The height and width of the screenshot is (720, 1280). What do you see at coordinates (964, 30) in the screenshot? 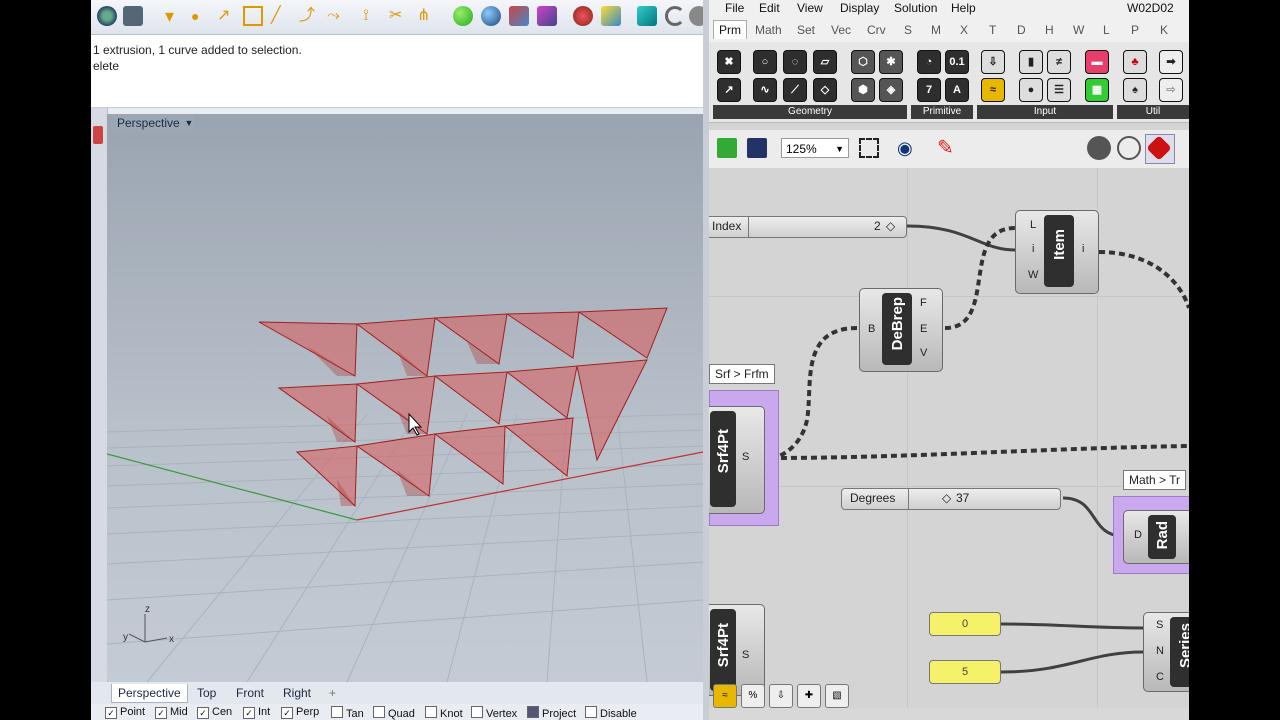
I see `tab-x: X` at bounding box center [964, 30].